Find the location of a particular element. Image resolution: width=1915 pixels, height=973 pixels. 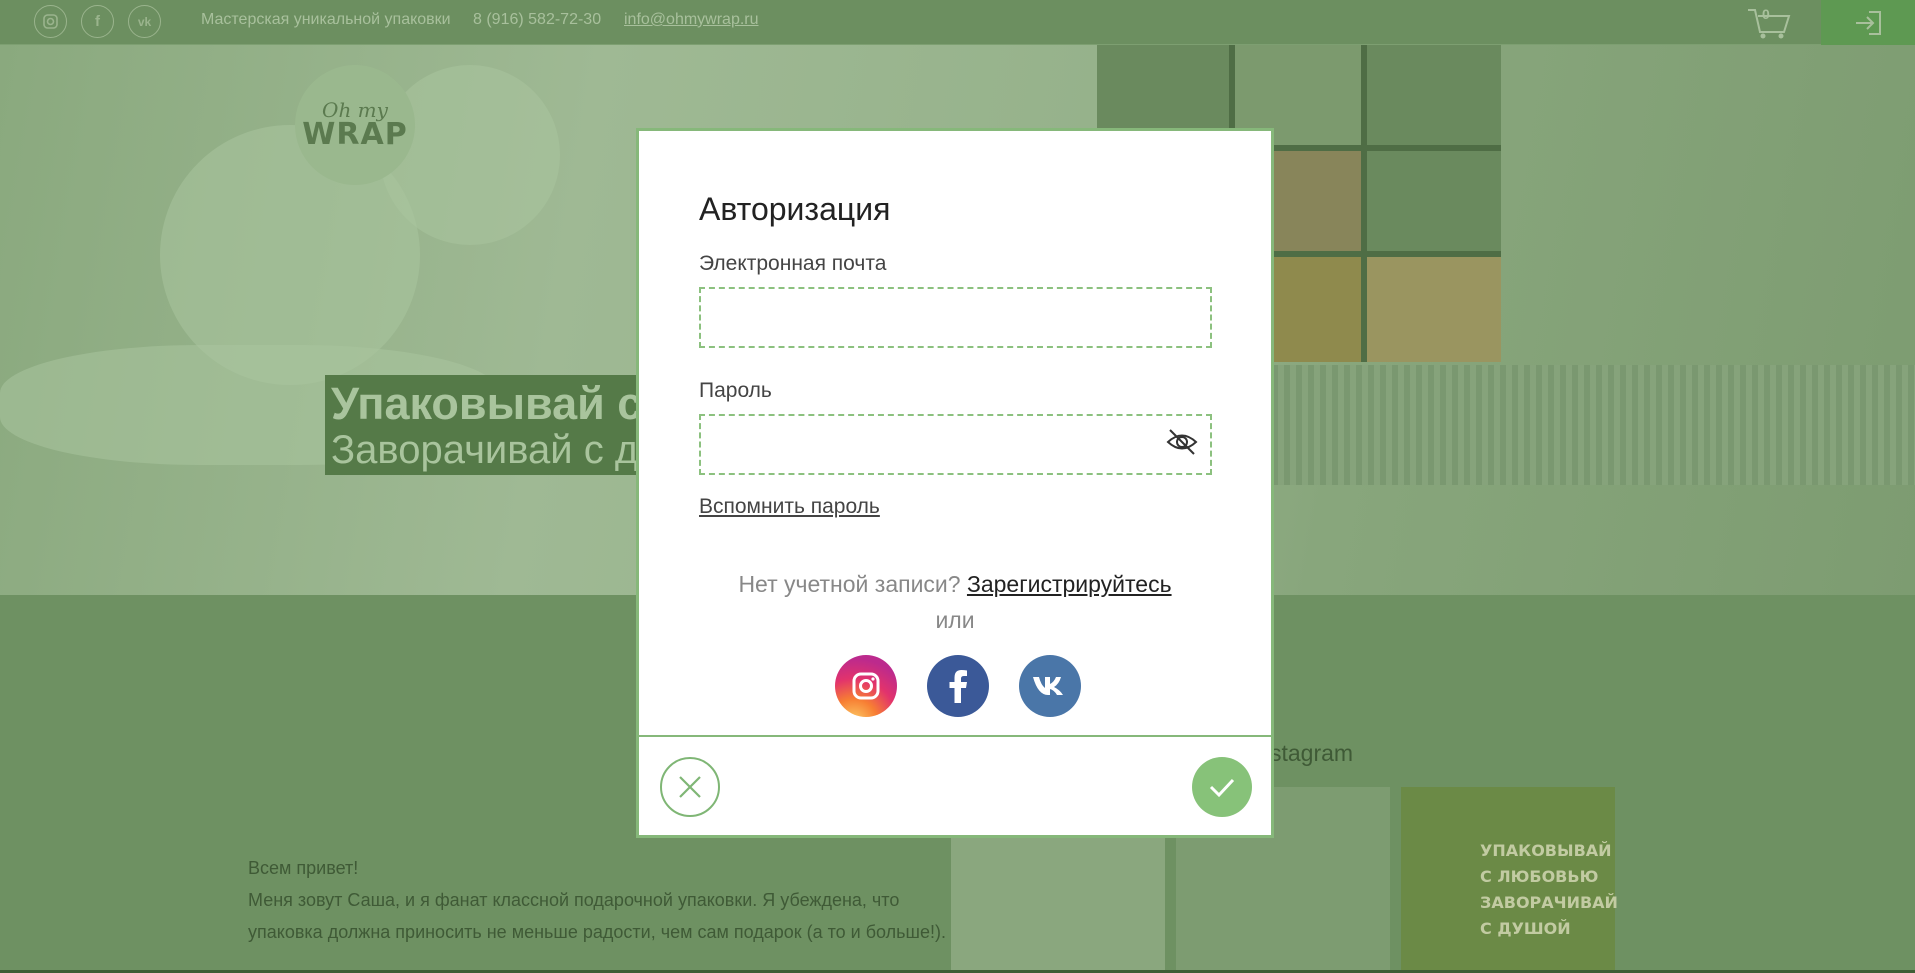

instagram-login-button is located at coordinates (866, 686).